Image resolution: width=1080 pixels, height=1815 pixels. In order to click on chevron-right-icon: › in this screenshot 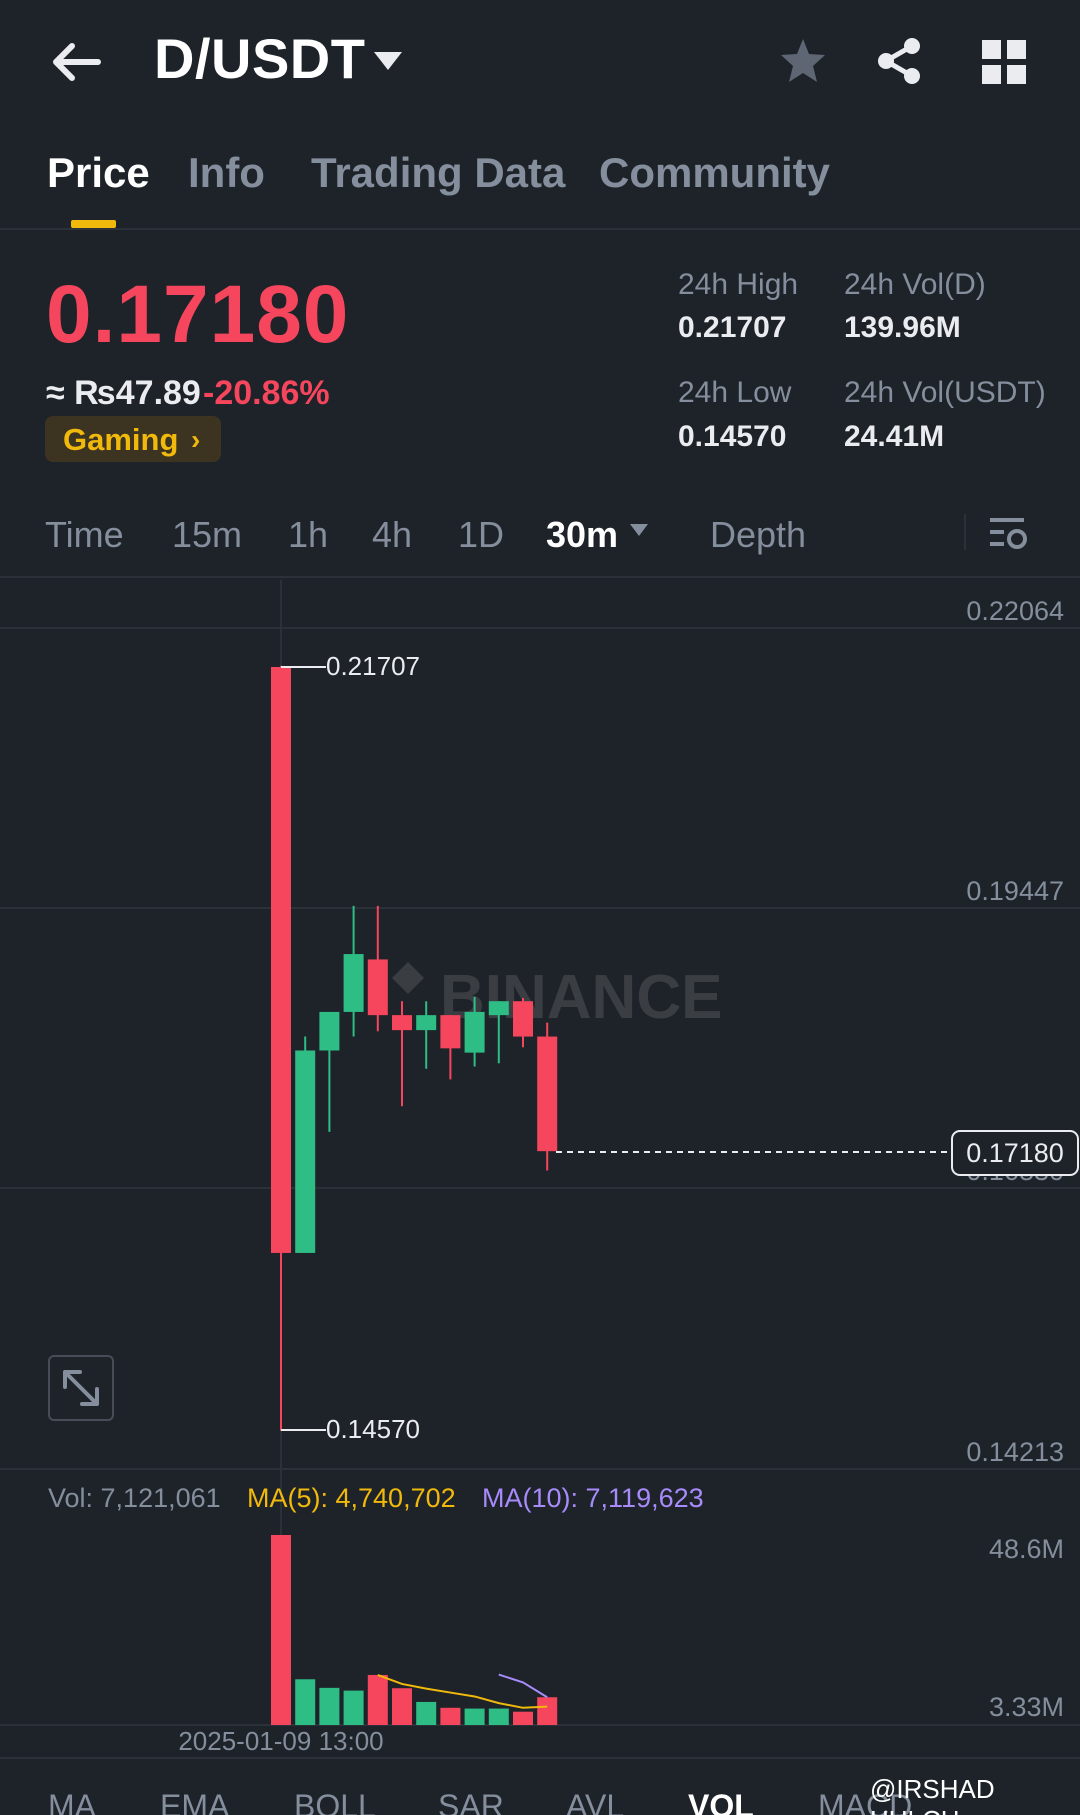, I will do `click(196, 439)`.